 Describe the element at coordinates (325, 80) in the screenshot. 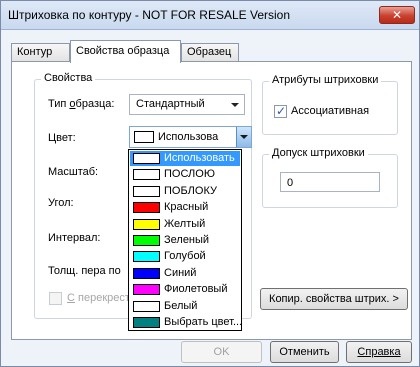

I see `hatch-attributes-title: Атрибуты штриховки` at that location.